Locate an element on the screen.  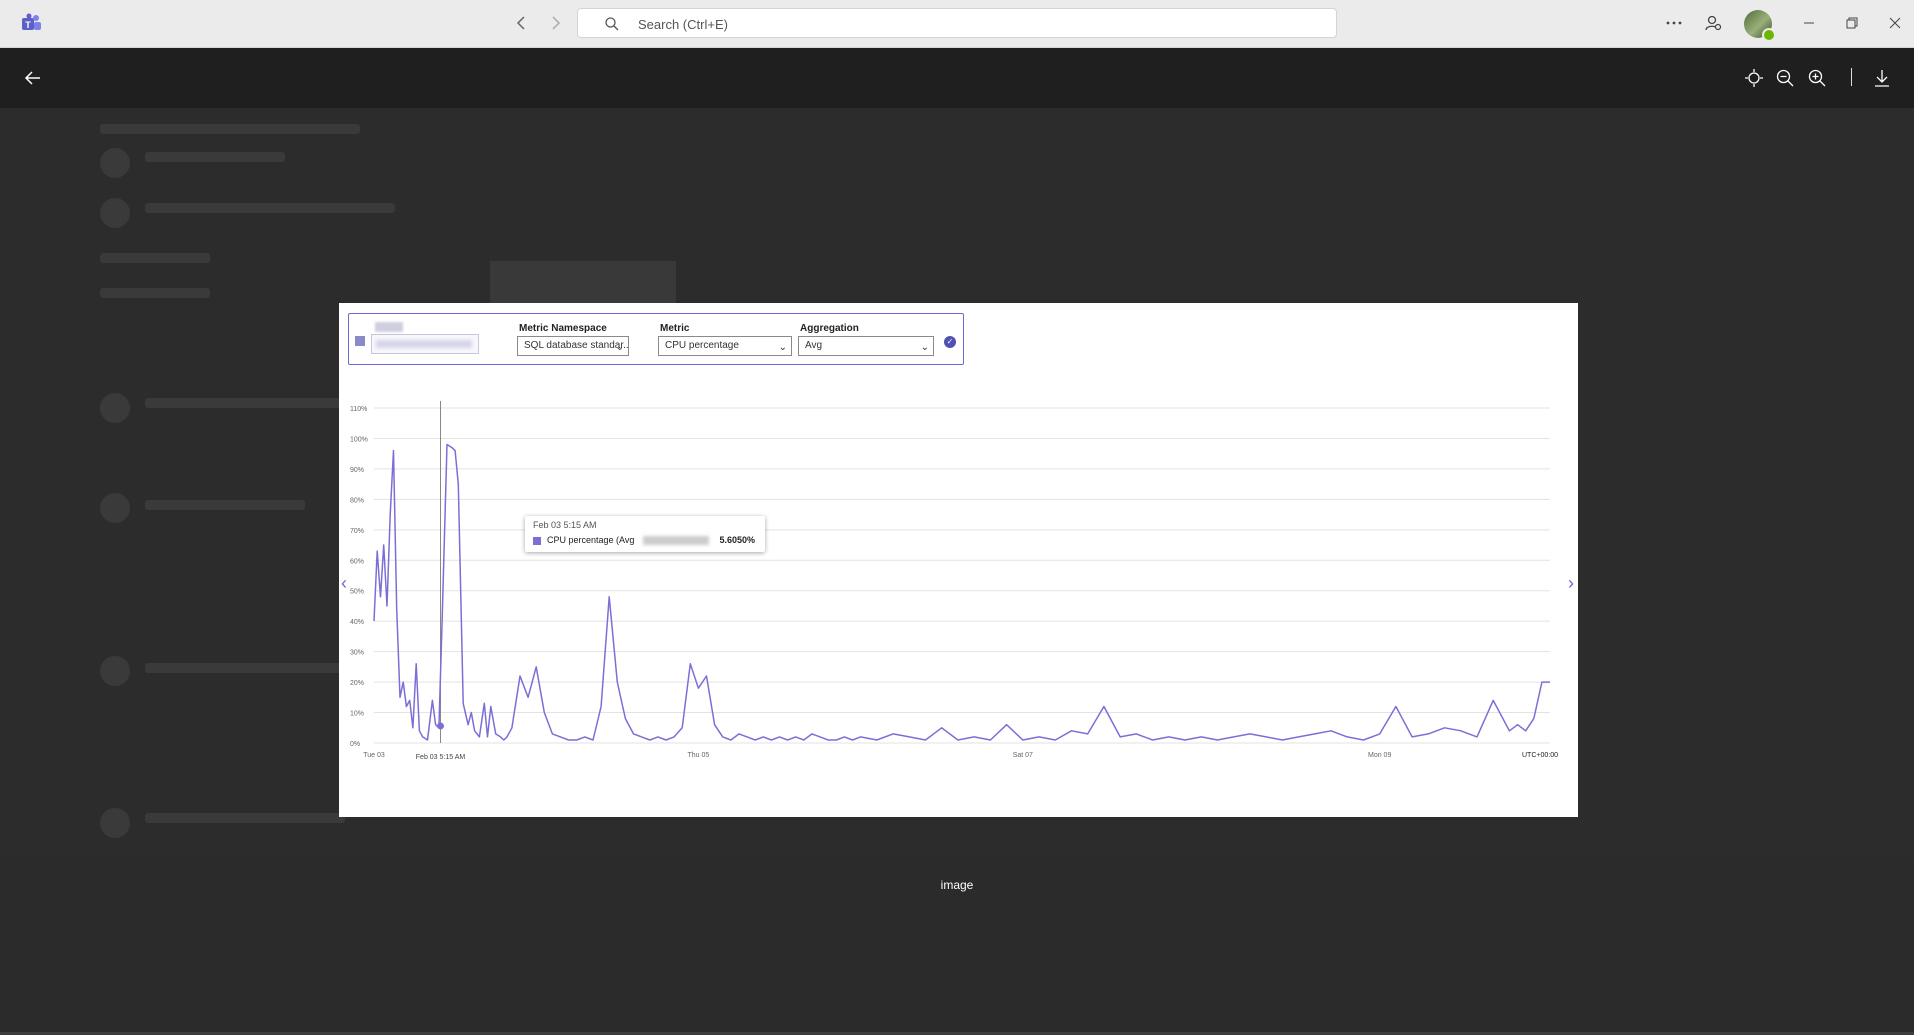
chevron-left-icon is located at coordinates (520, 23).